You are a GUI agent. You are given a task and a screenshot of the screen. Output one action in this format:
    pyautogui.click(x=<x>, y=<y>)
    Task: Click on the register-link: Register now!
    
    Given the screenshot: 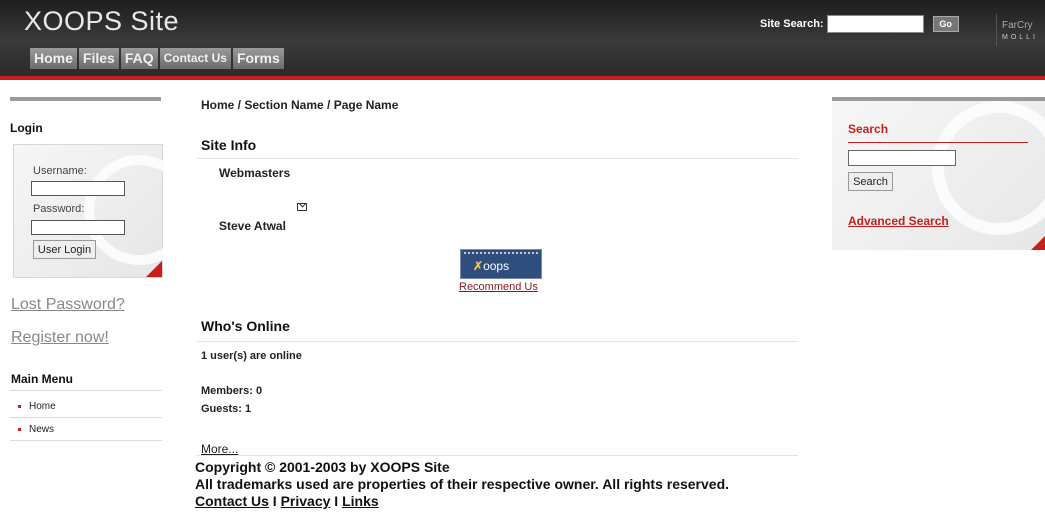 What is the action you would take?
    pyautogui.click(x=60, y=338)
    